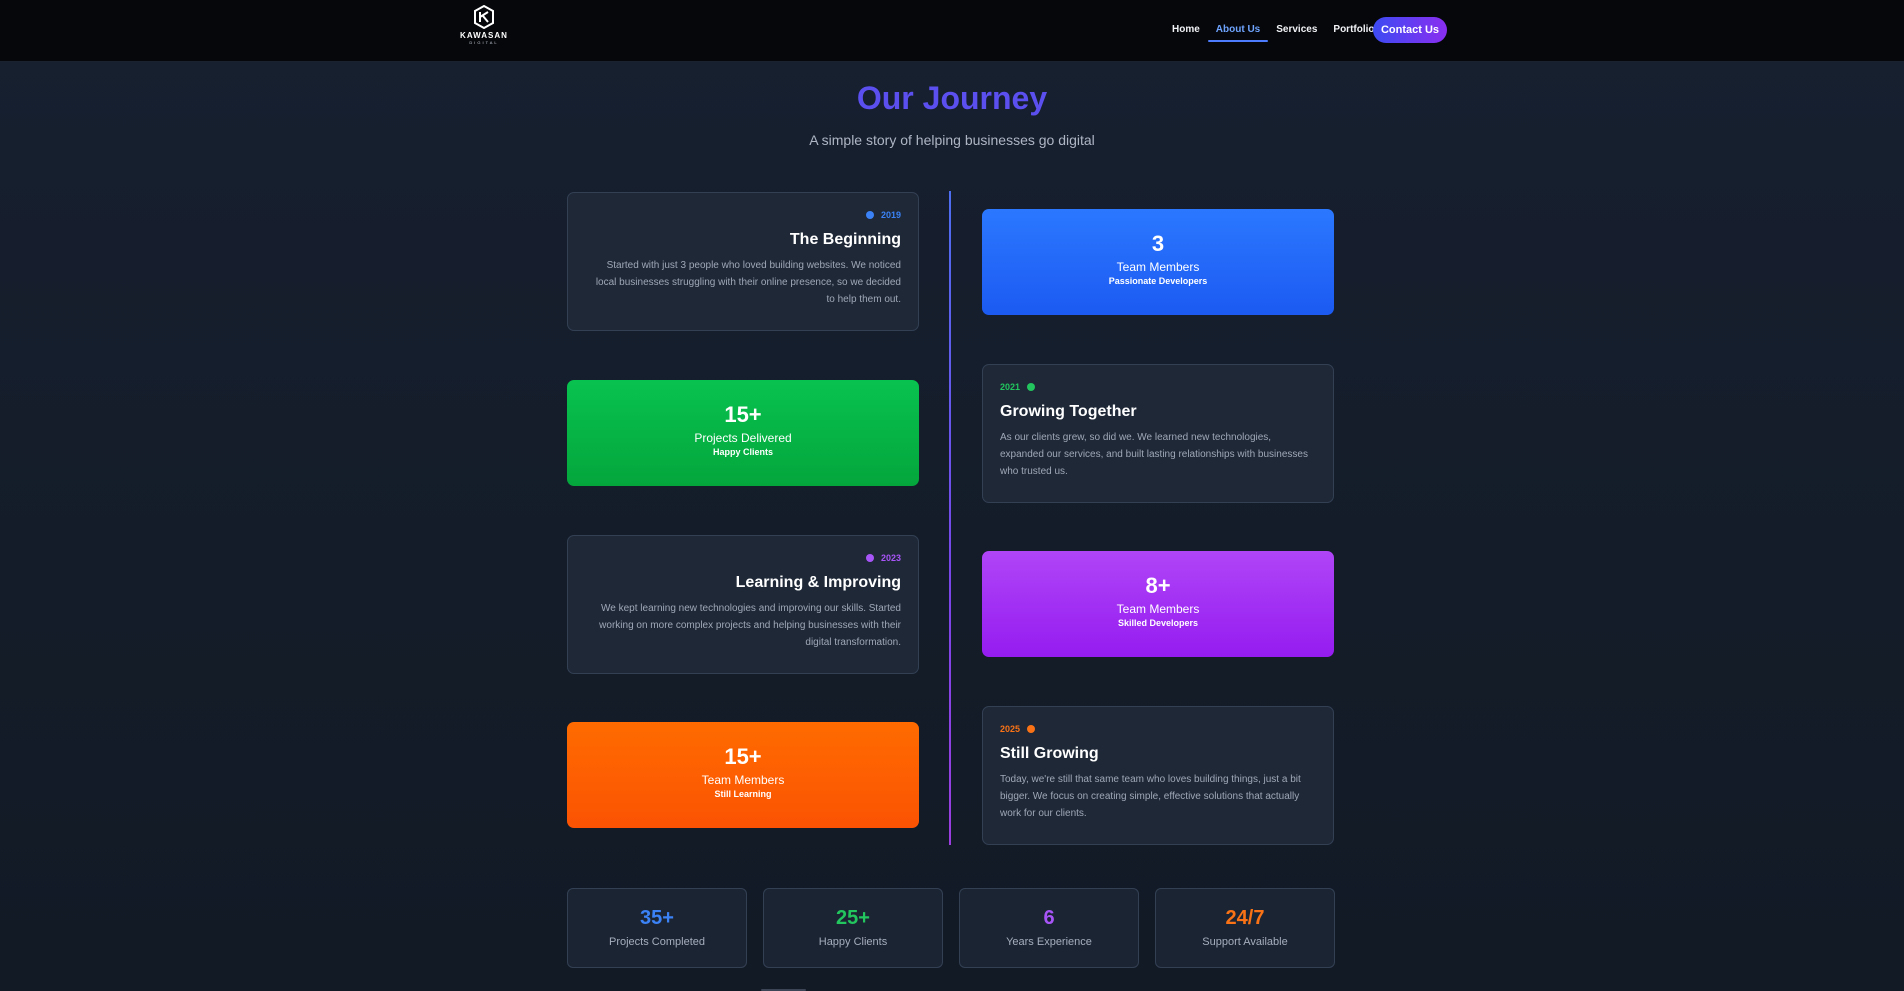 This screenshot has width=1904, height=991. Describe the element at coordinates (743, 438) in the screenshot. I see `stat-label: Projects Delivered` at that location.